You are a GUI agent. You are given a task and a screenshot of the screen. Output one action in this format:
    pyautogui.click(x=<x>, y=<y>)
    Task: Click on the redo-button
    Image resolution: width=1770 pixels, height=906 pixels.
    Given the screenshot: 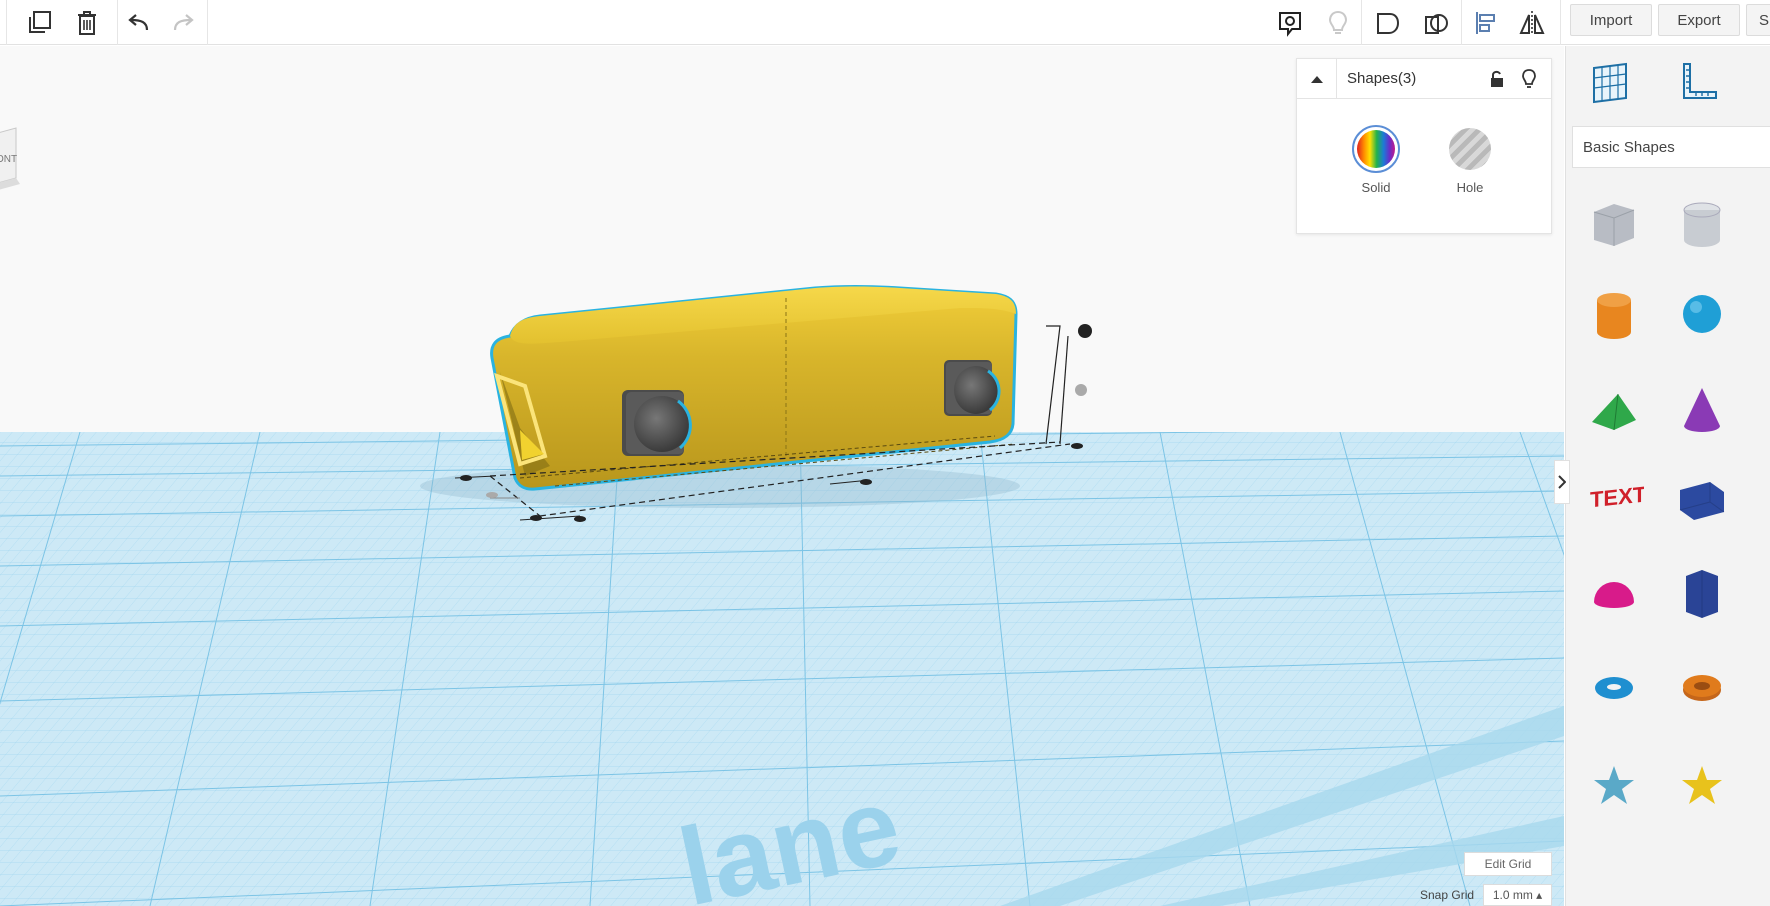 What is the action you would take?
    pyautogui.click(x=184, y=23)
    